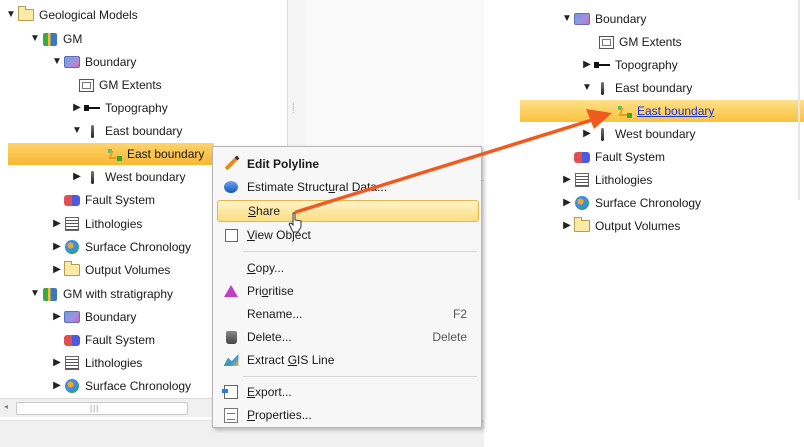  I want to click on menu-label-part: Estimate Struct, so click(288, 187).